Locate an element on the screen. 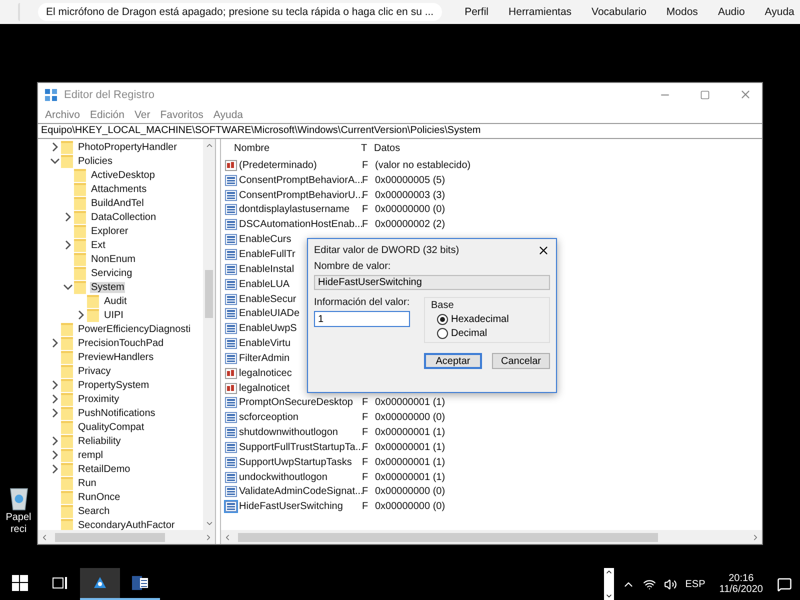  value-name: scforceoption is located at coordinates (300, 418).